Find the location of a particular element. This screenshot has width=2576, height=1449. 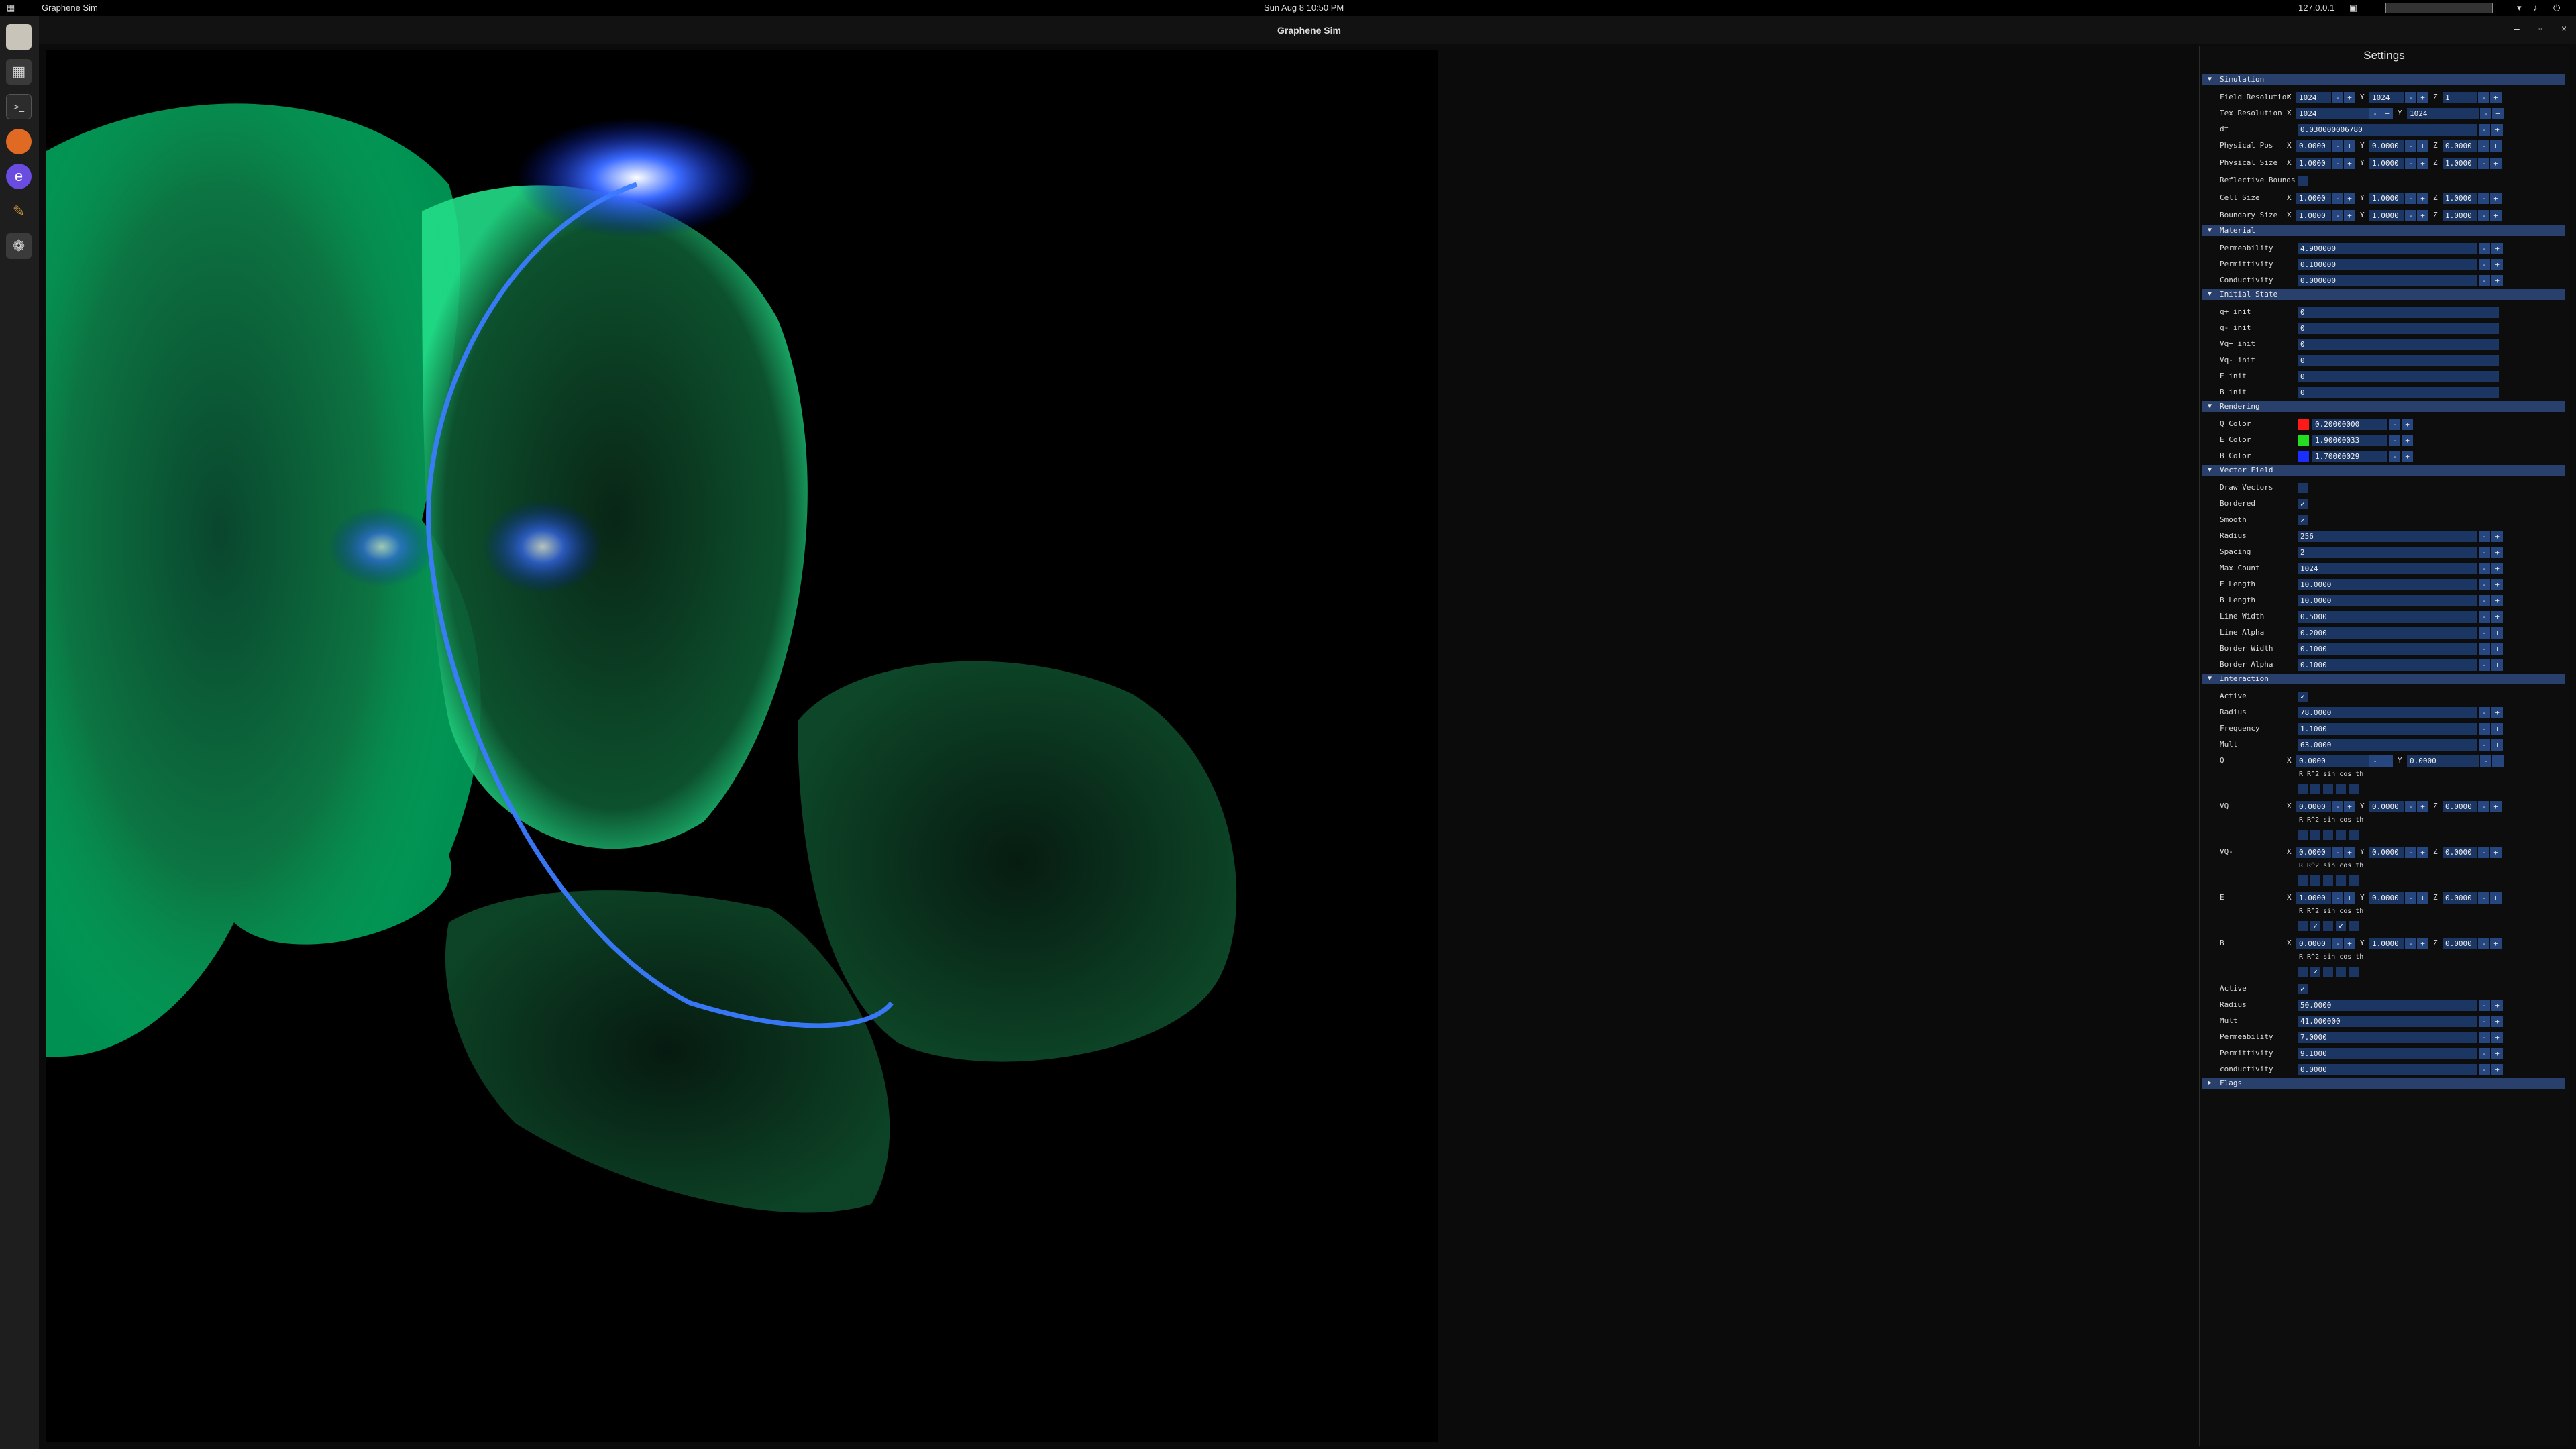

field-resolution-z-field: 1 is located at coordinates (2460, 97).